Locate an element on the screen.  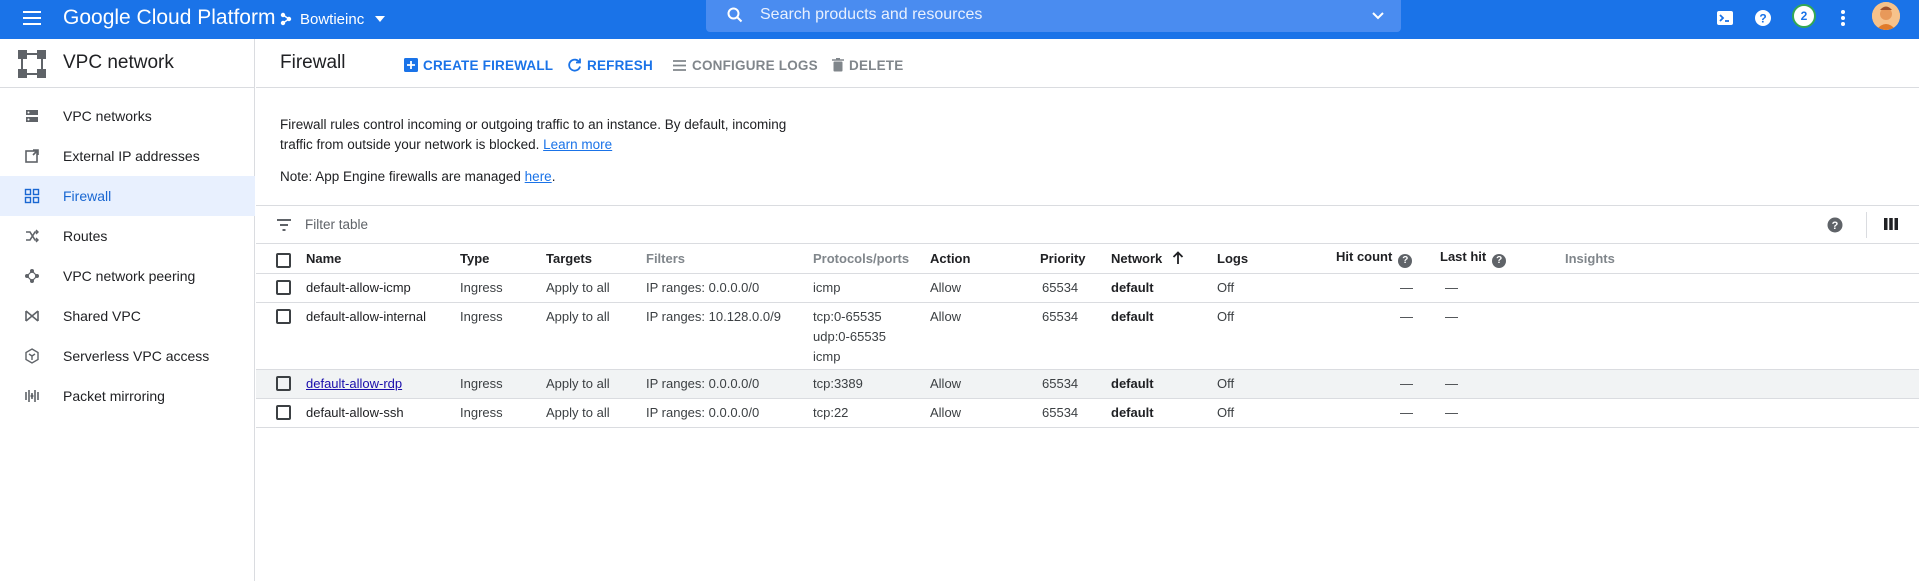
sidebar-item-label: Packet mirroring is located at coordinates (114, 396).